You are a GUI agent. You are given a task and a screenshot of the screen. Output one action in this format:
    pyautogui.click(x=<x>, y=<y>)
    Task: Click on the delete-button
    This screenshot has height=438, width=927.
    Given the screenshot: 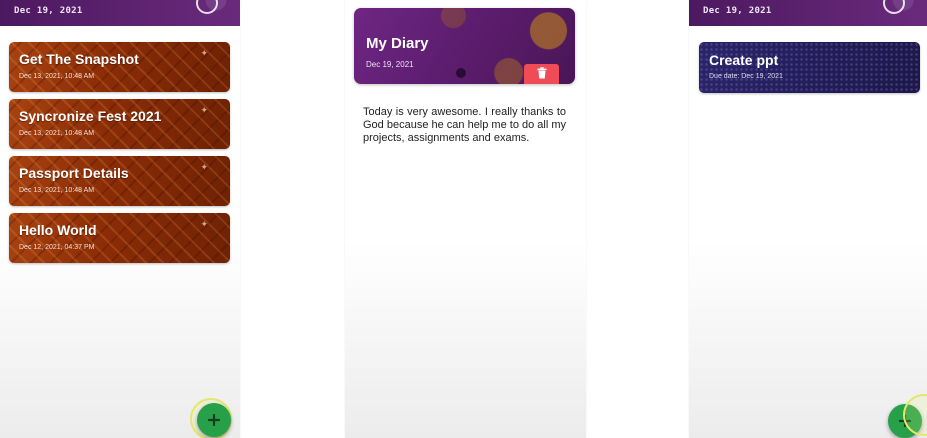 What is the action you would take?
    pyautogui.click(x=541, y=74)
    